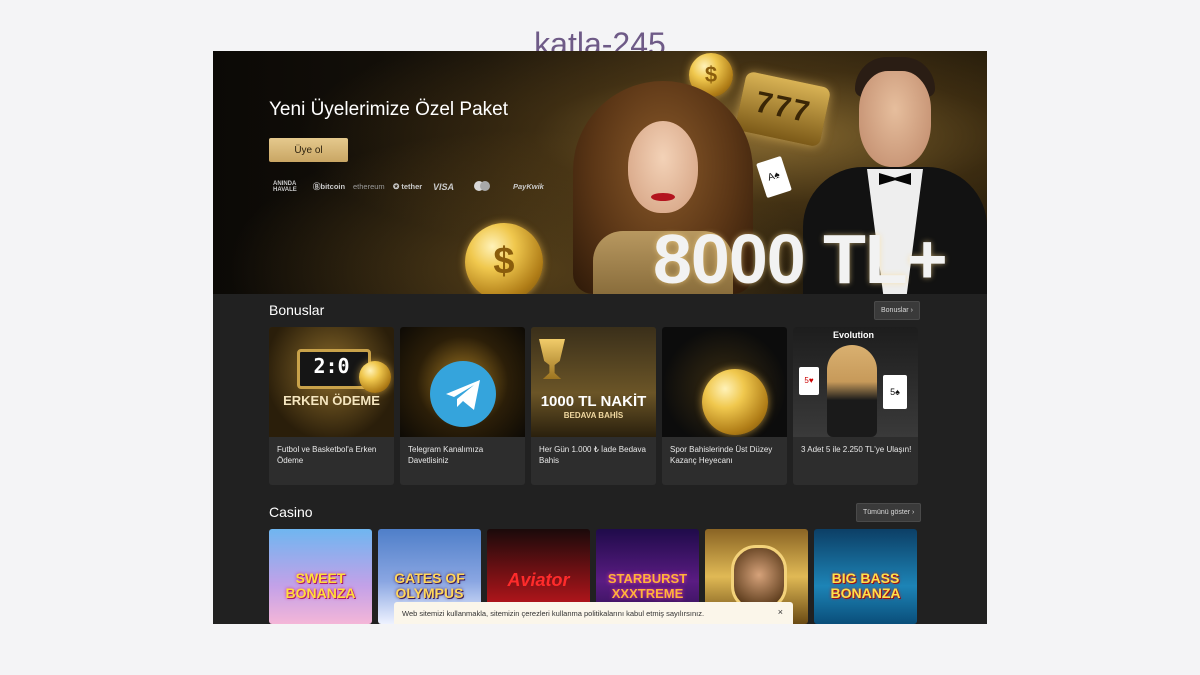  Describe the element at coordinates (331, 382) in the screenshot. I see `bonus-image: 2:0 ERKEN ÖDEME` at that location.